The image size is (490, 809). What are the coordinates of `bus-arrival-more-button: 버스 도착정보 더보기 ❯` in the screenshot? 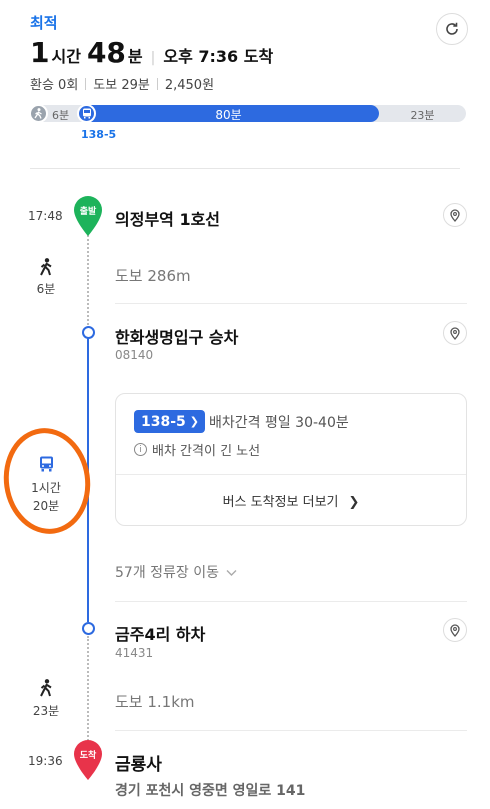 It's located at (291, 500).